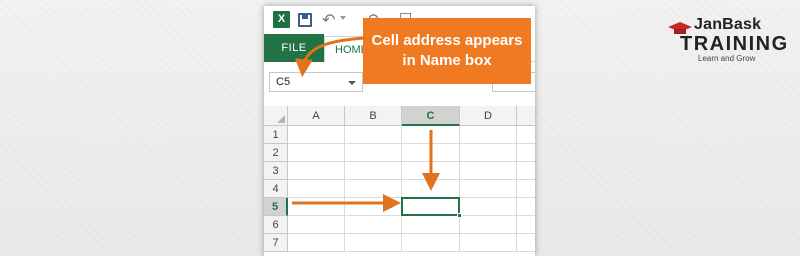  What do you see at coordinates (727, 58) in the screenshot?
I see `brand-tagline: Learn and Grow` at bounding box center [727, 58].